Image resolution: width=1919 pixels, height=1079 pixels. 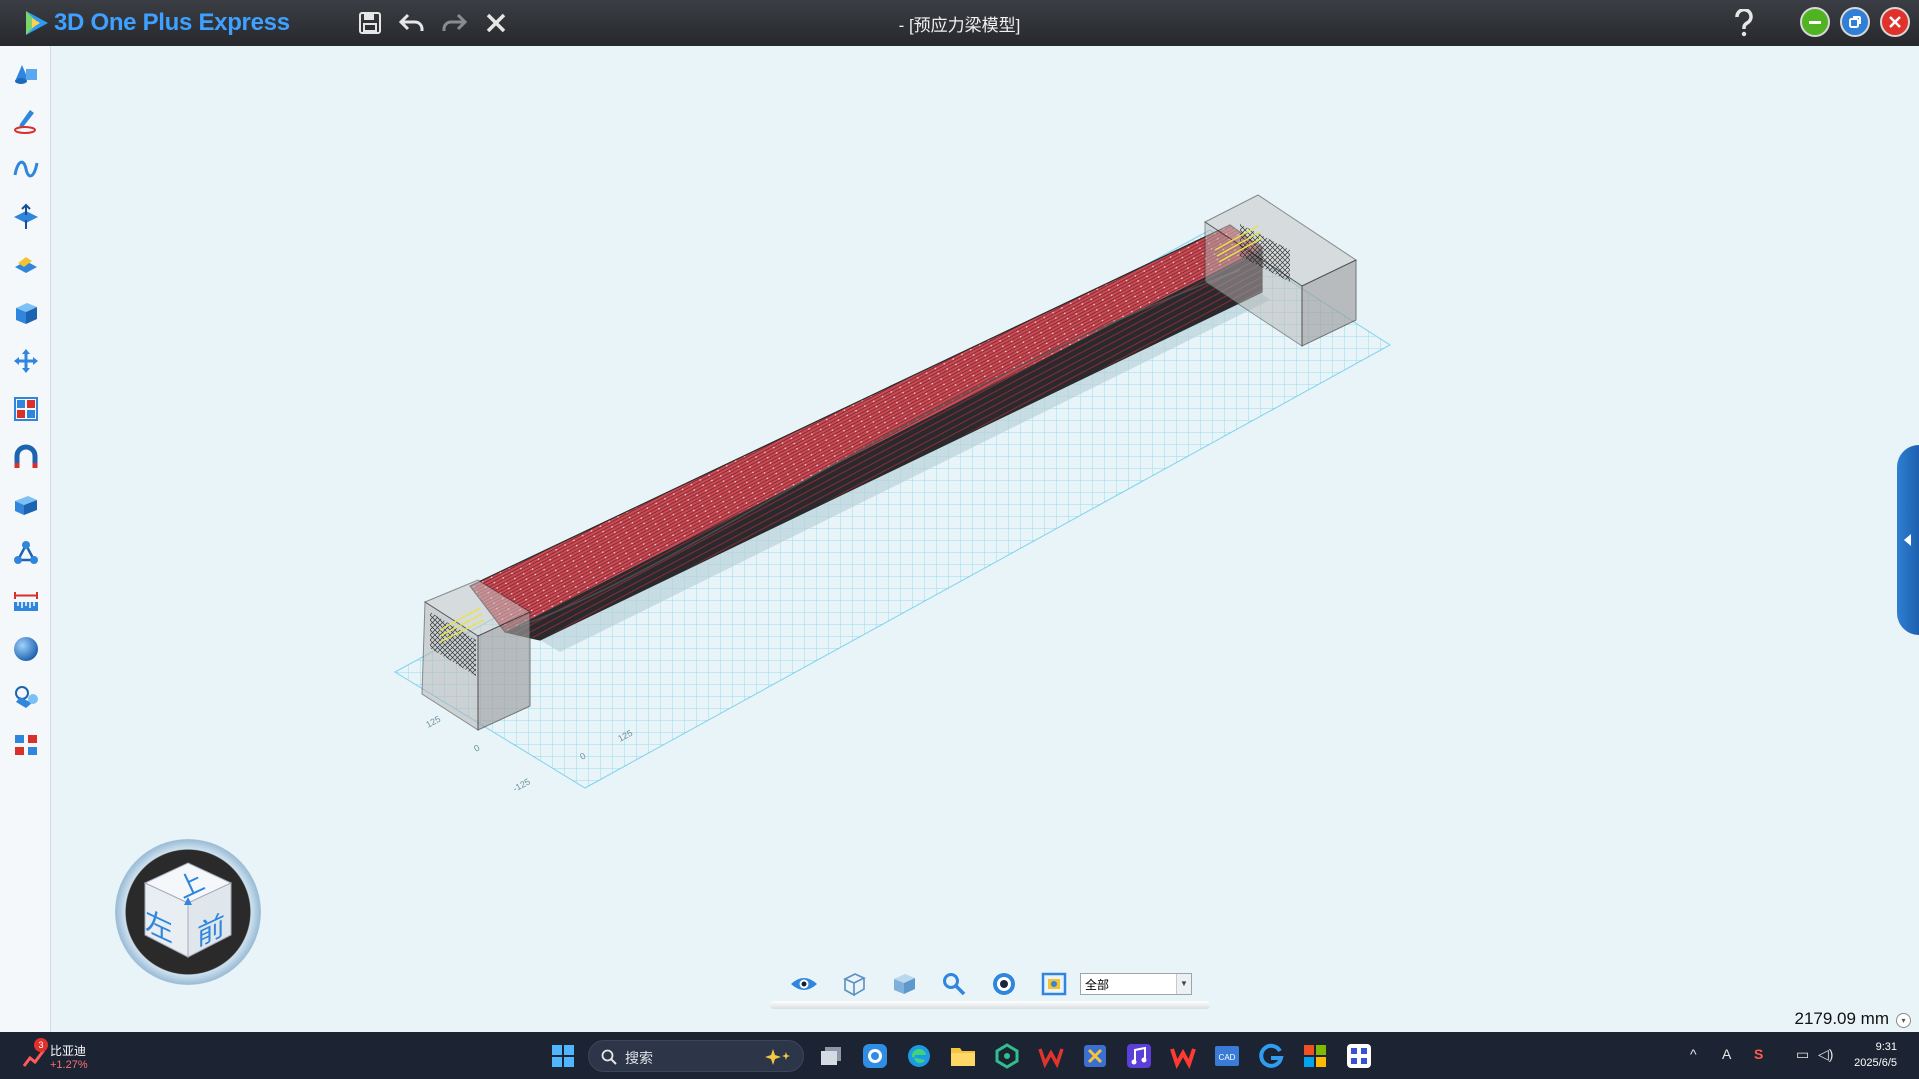 I want to click on tool-sketch, so click(x=26, y=121).